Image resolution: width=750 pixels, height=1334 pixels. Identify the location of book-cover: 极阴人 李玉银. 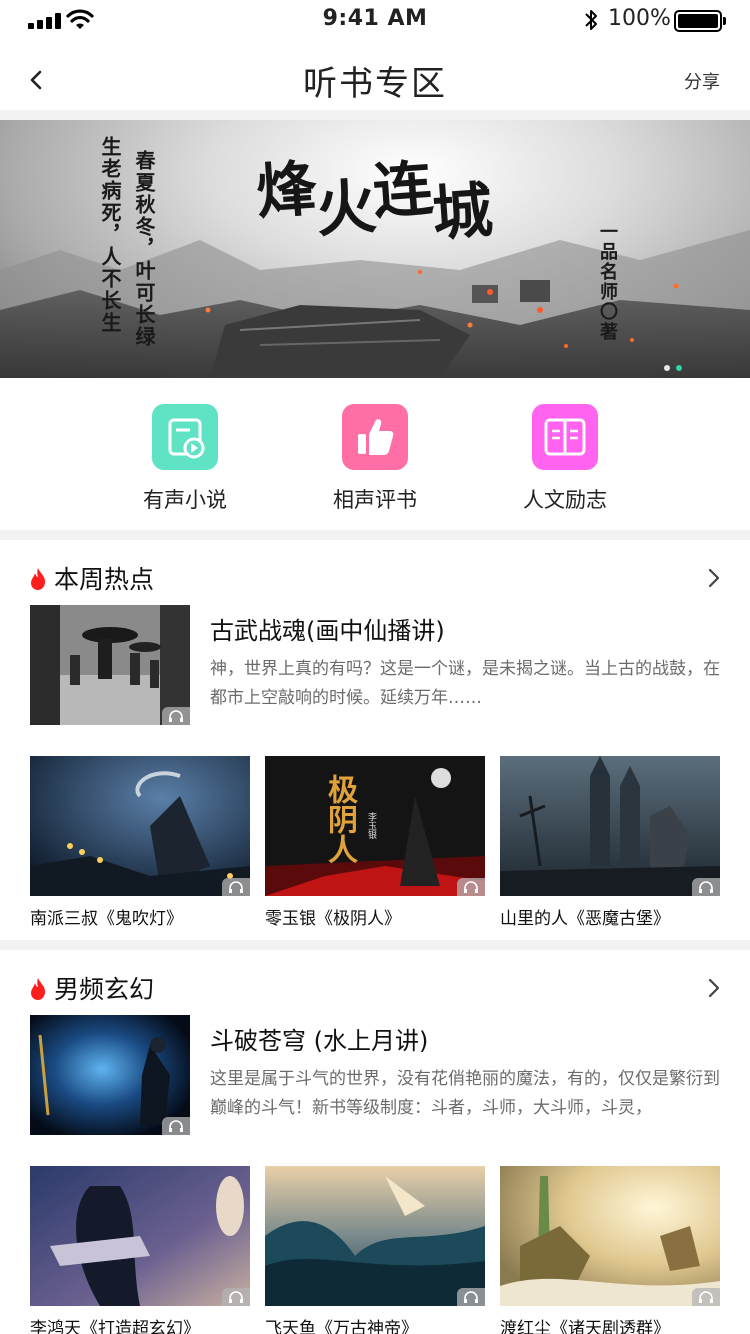
(375, 826).